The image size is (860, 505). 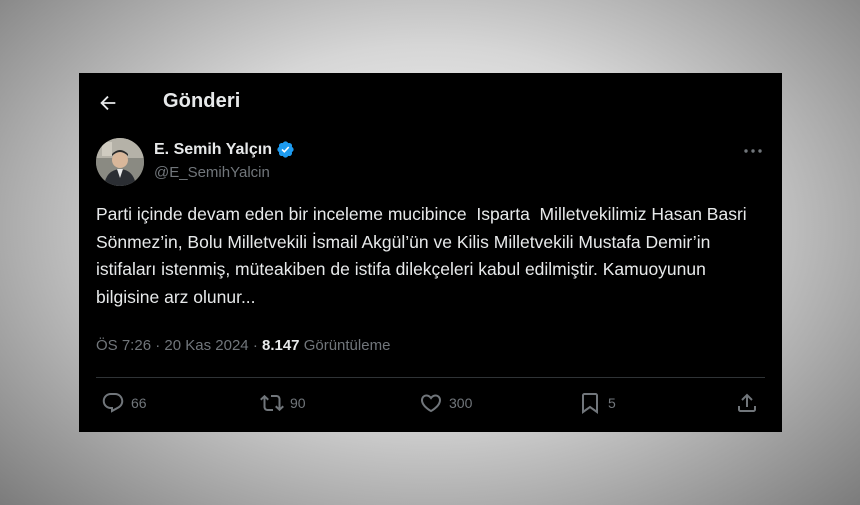 What do you see at coordinates (113, 403) in the screenshot?
I see `reply-icon` at bounding box center [113, 403].